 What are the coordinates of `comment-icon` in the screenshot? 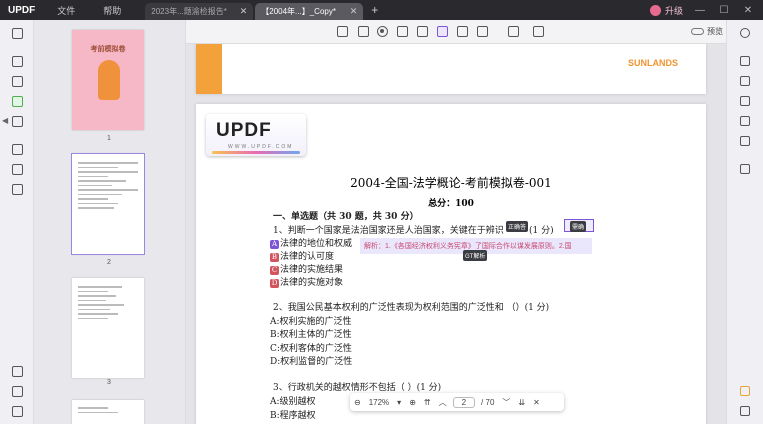 It's located at (17, 61).